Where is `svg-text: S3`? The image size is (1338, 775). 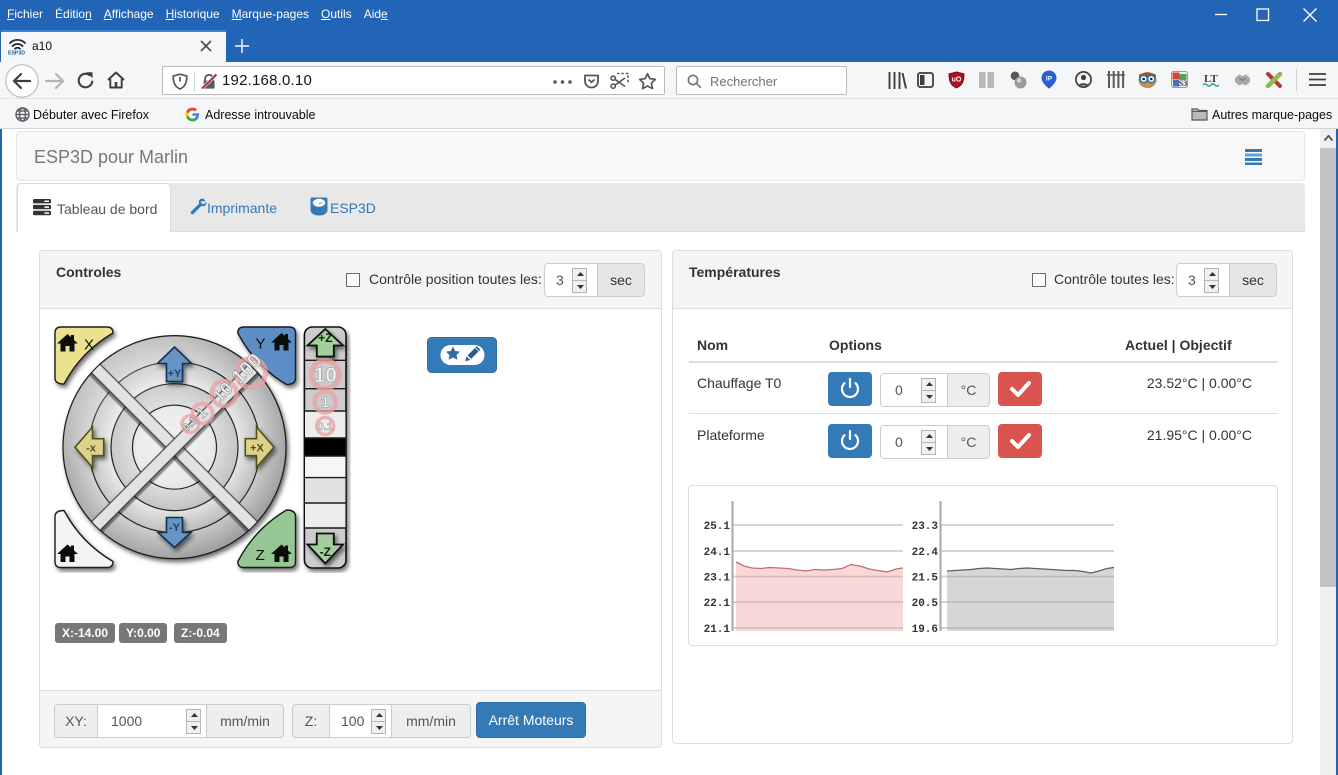
svg-text: S3 is located at coordinates (1183, 83).